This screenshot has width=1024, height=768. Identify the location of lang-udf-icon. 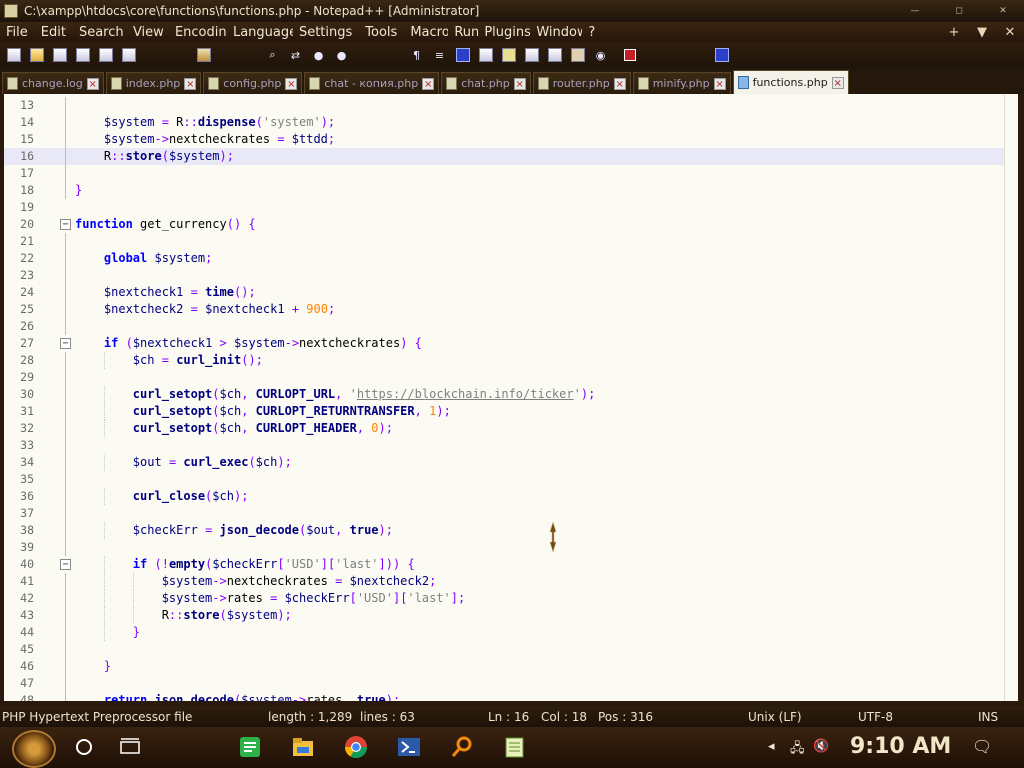
(462, 55).